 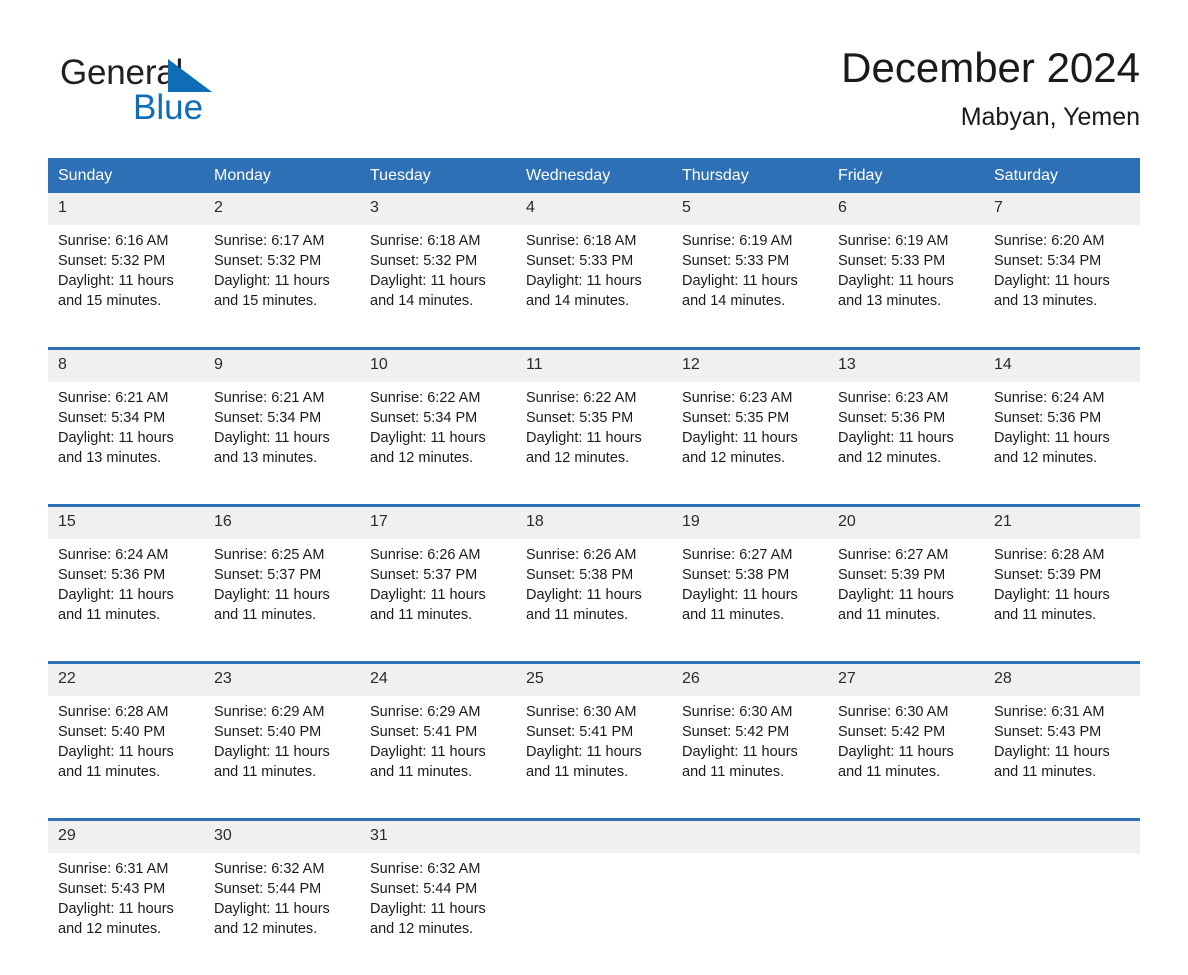 What do you see at coordinates (282, 366) in the screenshot?
I see `day-number: 9` at bounding box center [282, 366].